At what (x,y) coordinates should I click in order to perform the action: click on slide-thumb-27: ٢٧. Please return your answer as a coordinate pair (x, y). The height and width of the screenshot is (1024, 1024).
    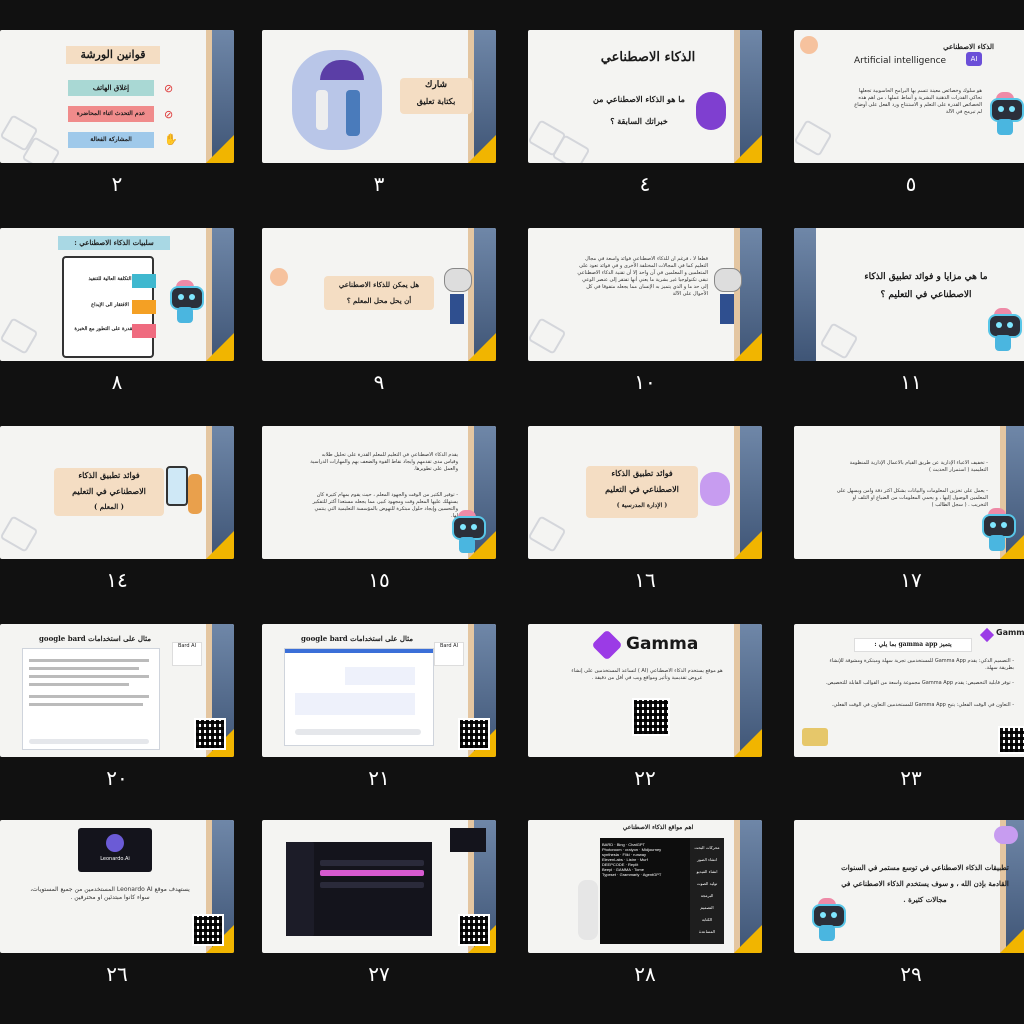
    Looking at the image, I should click on (379, 888).